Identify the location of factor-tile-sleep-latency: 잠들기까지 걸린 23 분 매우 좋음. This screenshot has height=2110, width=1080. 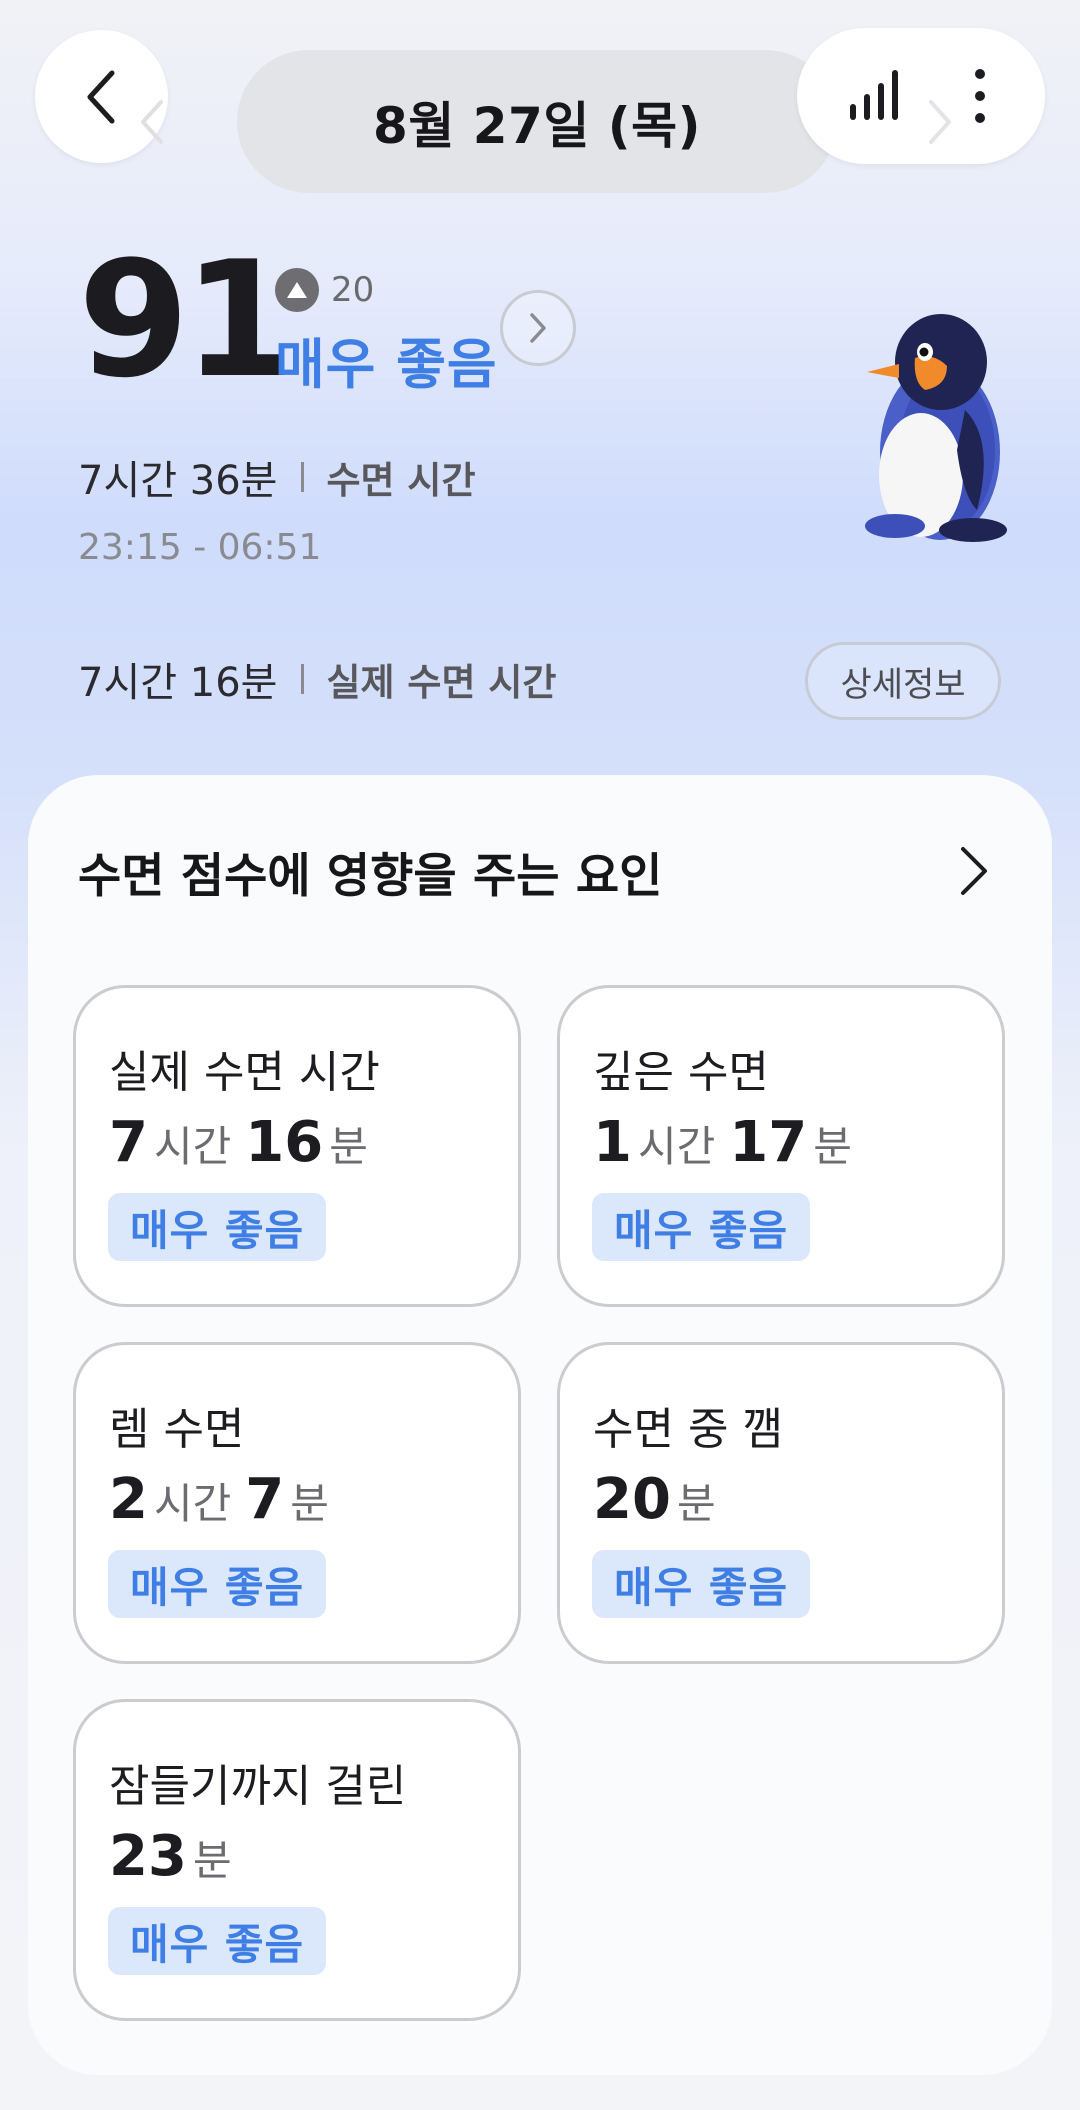
(297, 1860).